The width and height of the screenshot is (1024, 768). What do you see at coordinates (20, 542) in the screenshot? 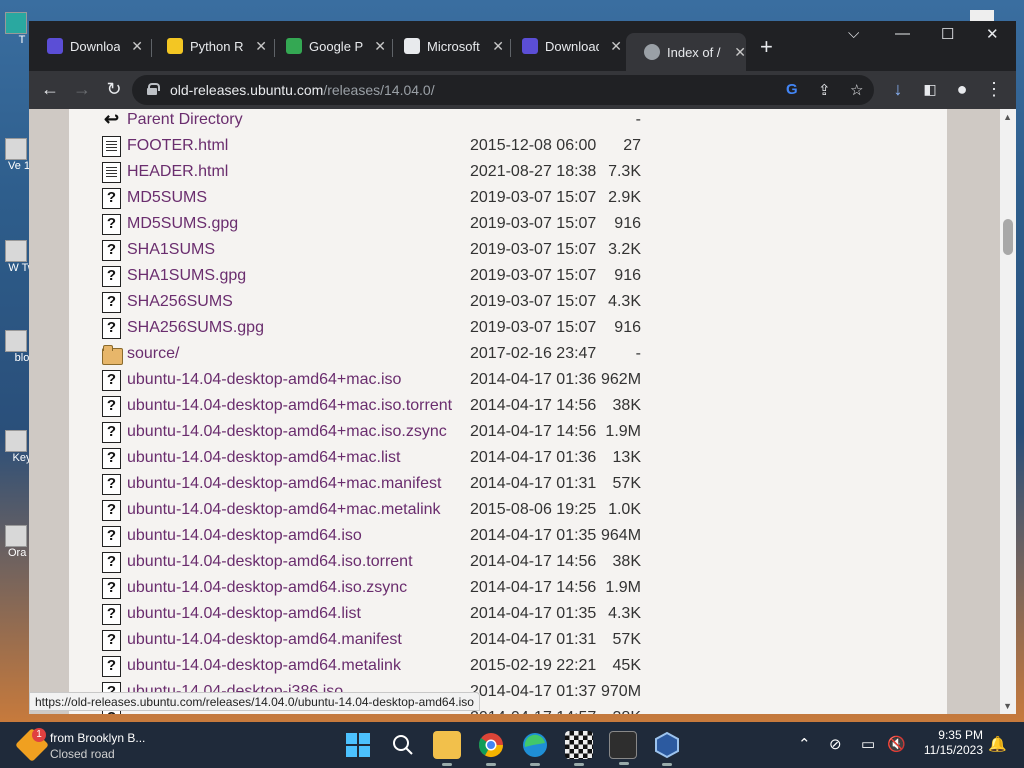
I see `desktop-icon: Ora Vir` at bounding box center [20, 542].